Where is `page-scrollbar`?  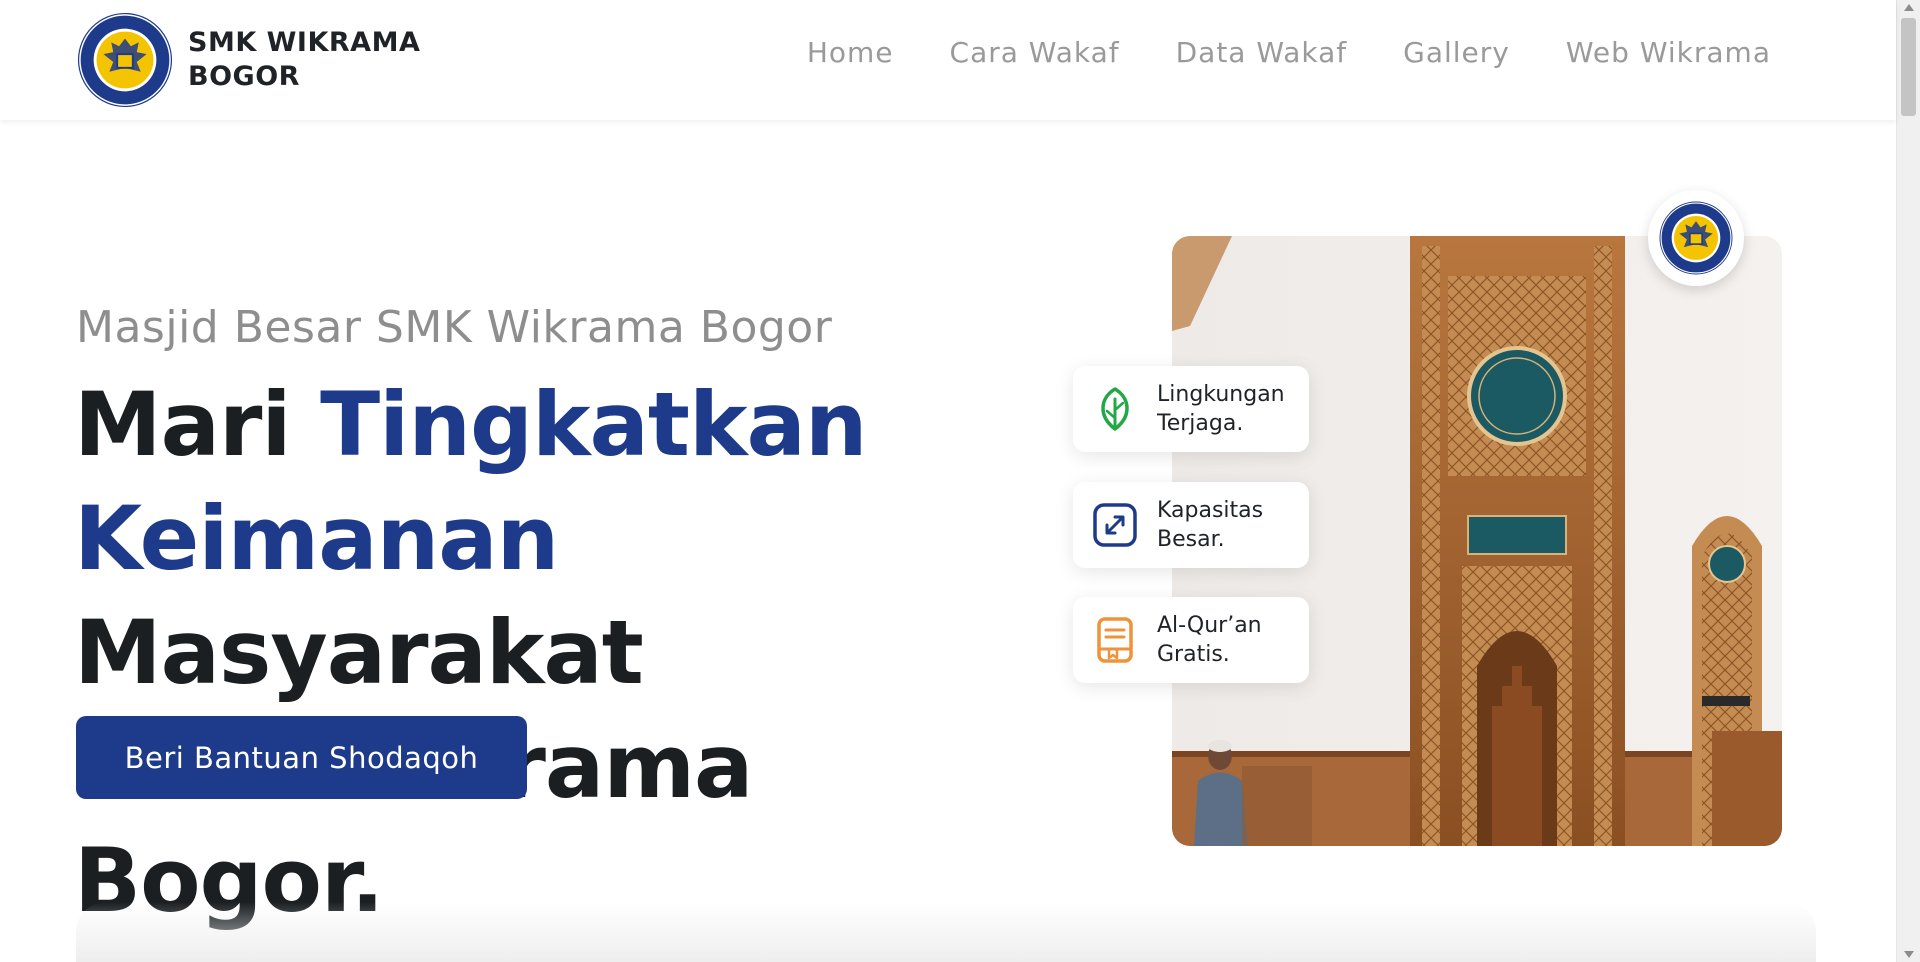
page-scrollbar is located at coordinates (1908, 481).